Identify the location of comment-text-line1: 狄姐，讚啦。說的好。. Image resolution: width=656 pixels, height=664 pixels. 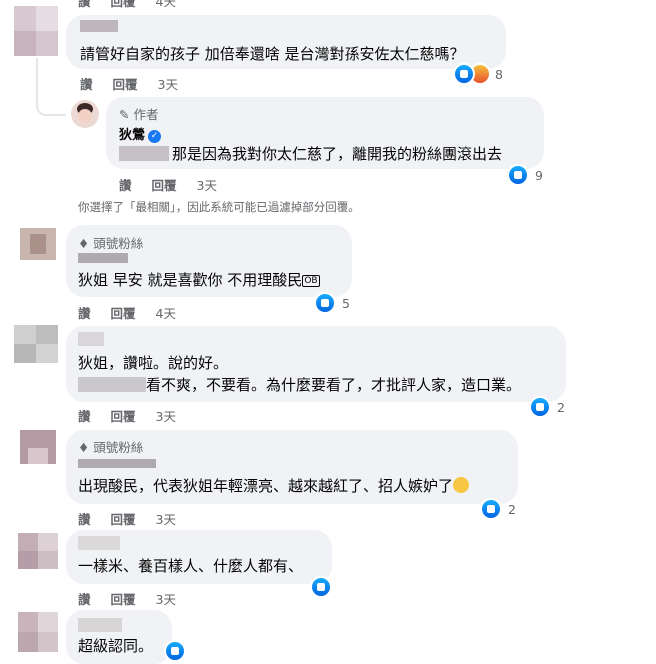
(153, 363).